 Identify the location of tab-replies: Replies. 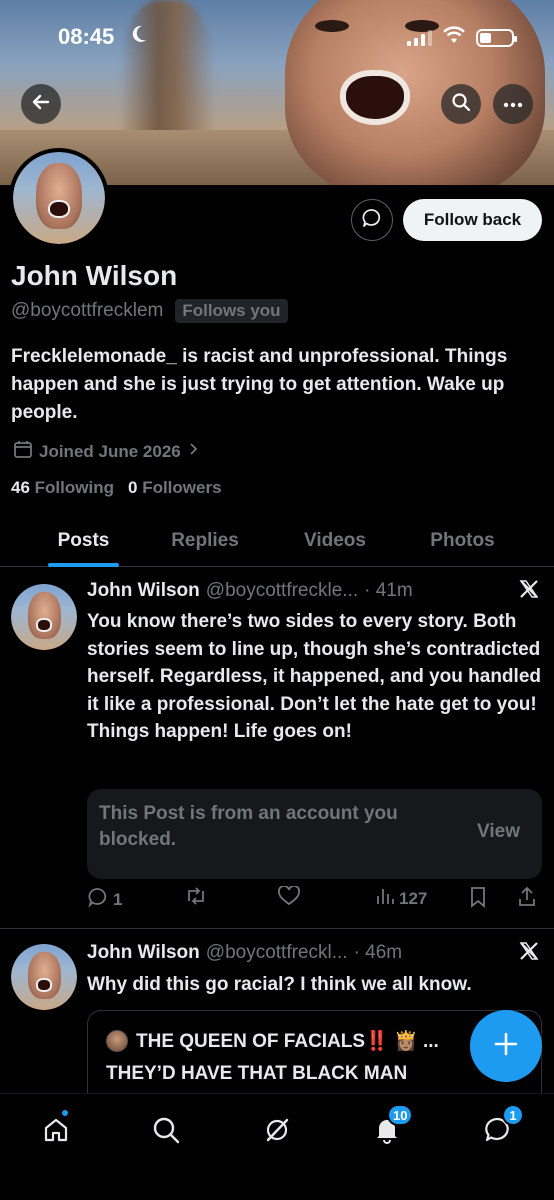
(205, 541).